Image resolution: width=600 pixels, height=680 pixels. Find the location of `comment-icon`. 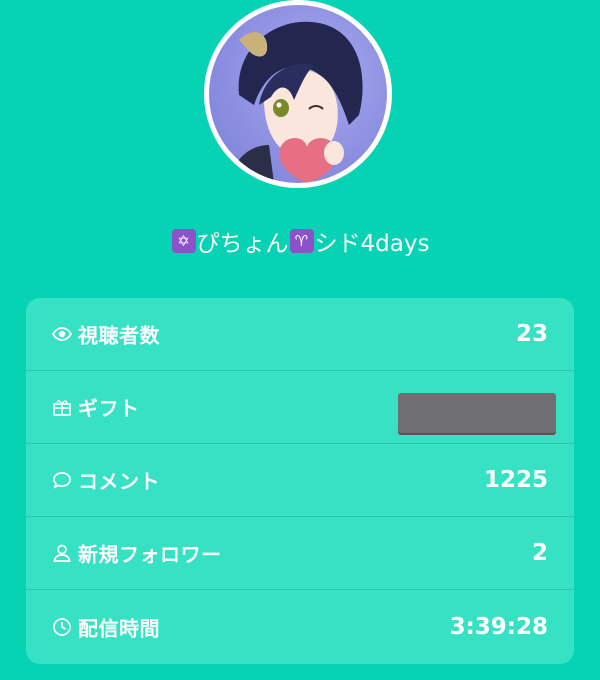

comment-icon is located at coordinates (62, 480).